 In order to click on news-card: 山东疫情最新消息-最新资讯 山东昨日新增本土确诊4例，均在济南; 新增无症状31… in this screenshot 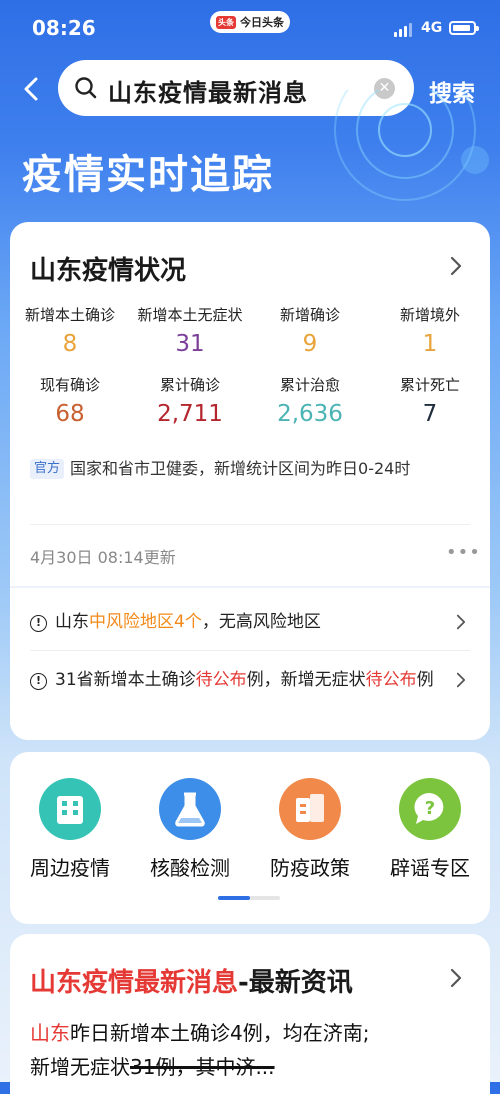, I will do `click(250, 1014)`.